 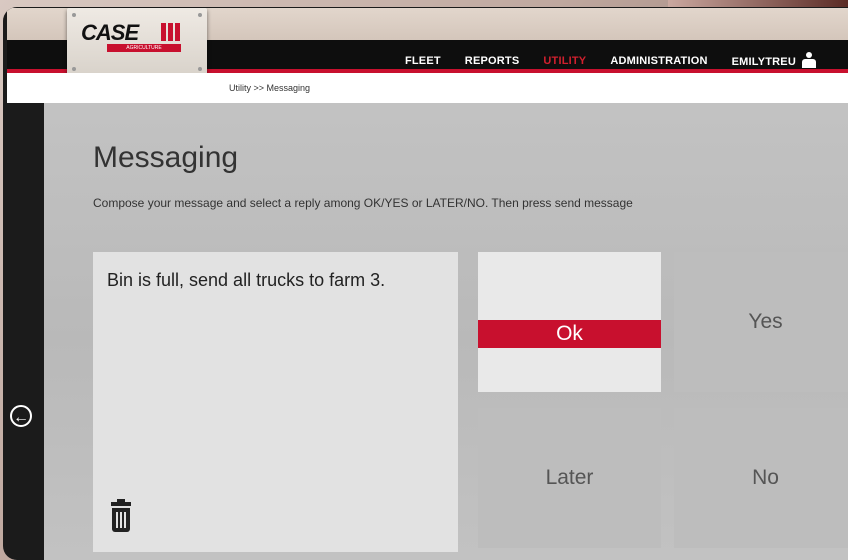 I want to click on nav-user: EMILYTREU, so click(x=774, y=61).